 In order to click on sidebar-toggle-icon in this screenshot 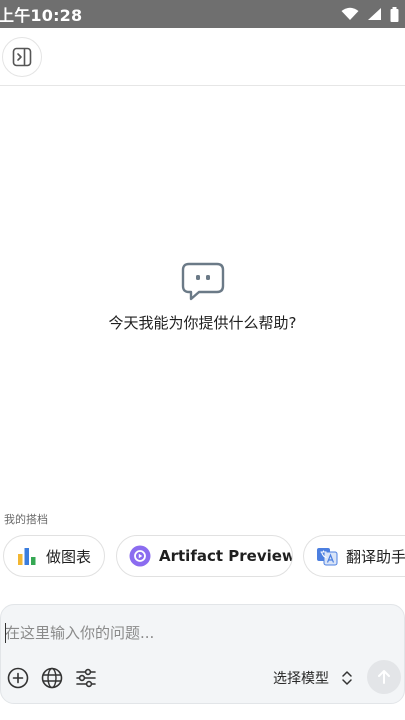, I will do `click(22, 57)`.